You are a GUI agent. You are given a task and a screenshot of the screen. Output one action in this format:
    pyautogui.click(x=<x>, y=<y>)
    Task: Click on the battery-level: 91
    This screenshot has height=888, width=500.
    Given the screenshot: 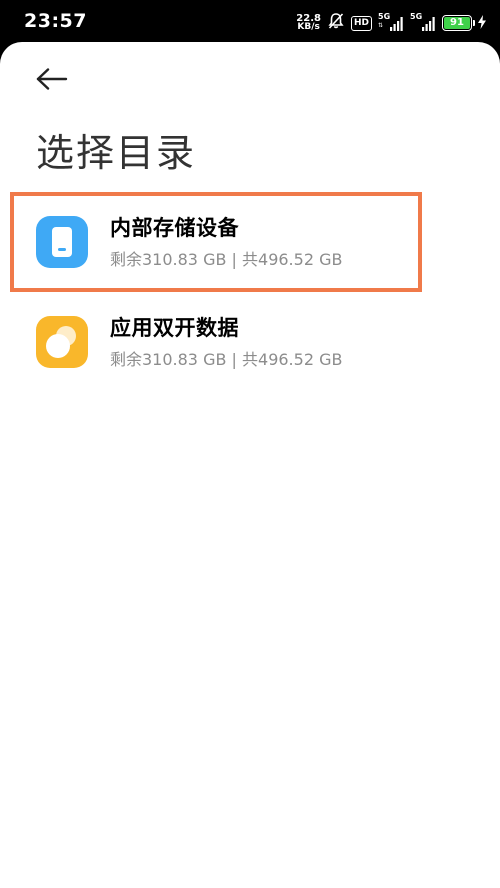 What is the action you would take?
    pyautogui.click(x=457, y=23)
    